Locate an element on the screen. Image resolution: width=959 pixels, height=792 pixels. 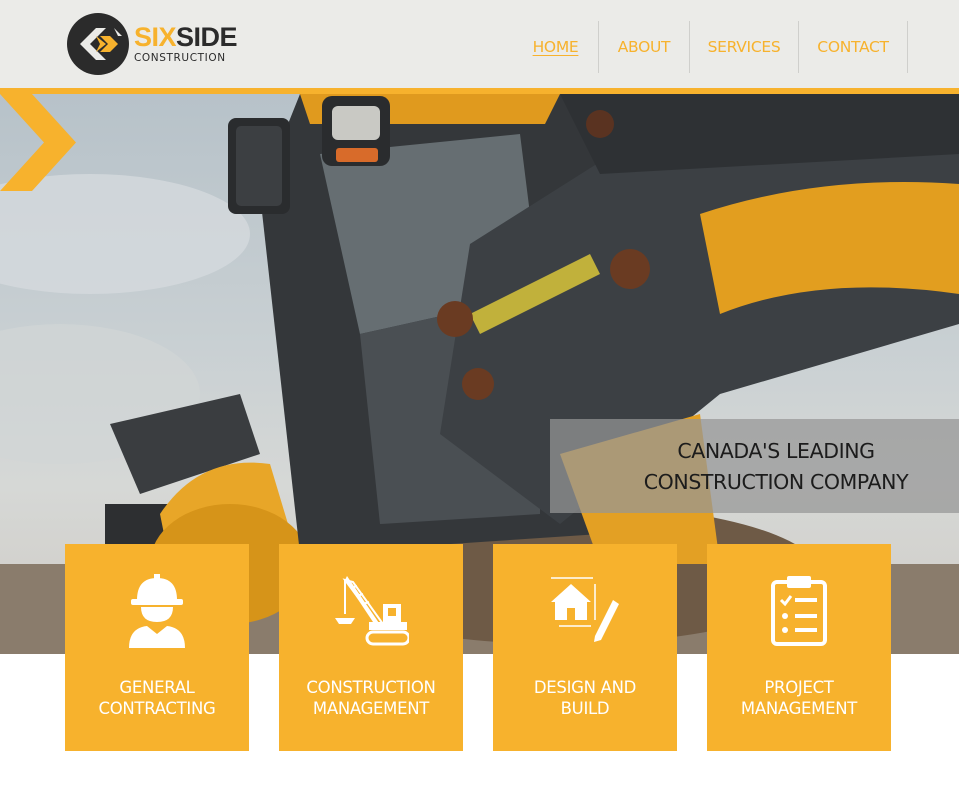
nav-home-label: HOME is located at coordinates (555, 47).